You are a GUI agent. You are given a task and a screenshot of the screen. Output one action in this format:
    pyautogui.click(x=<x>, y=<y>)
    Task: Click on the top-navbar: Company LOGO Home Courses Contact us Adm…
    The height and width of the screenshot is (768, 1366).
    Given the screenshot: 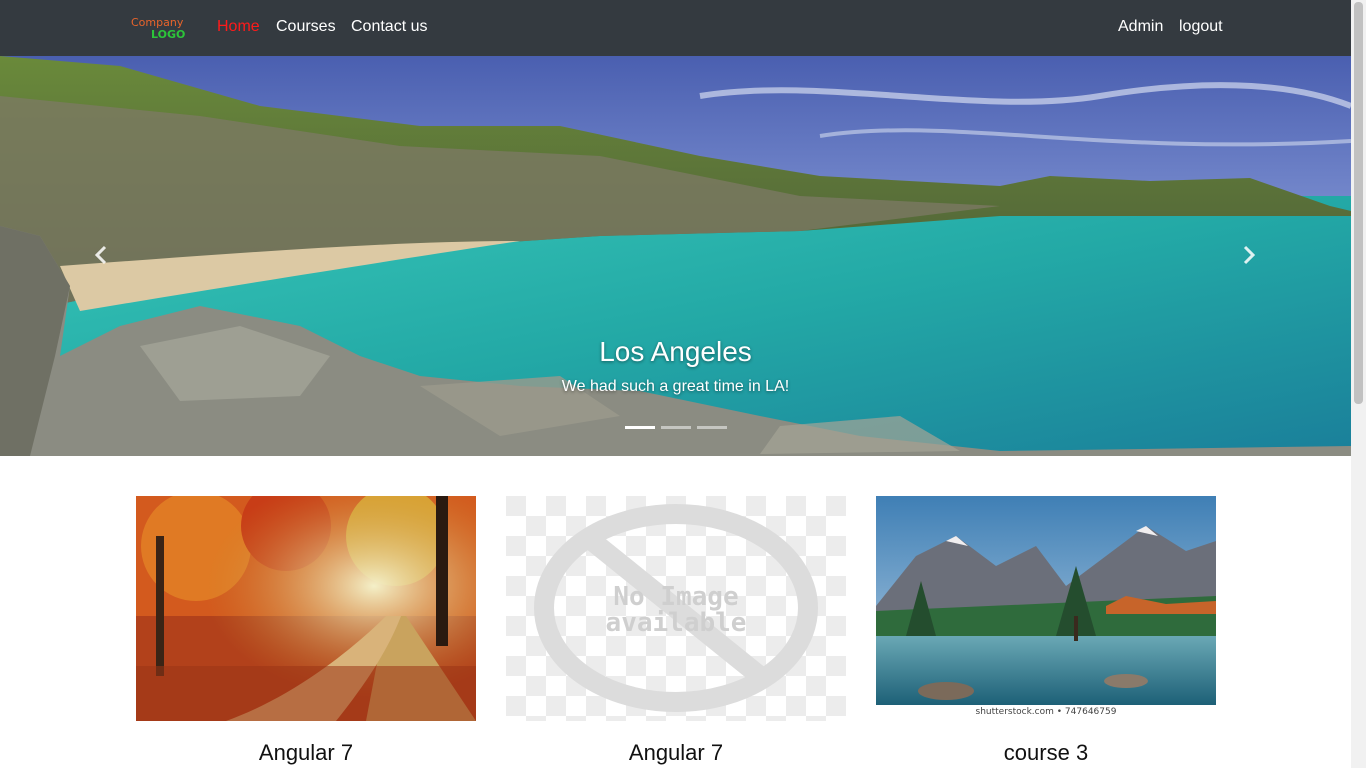 What is the action you would take?
    pyautogui.click(x=675, y=28)
    